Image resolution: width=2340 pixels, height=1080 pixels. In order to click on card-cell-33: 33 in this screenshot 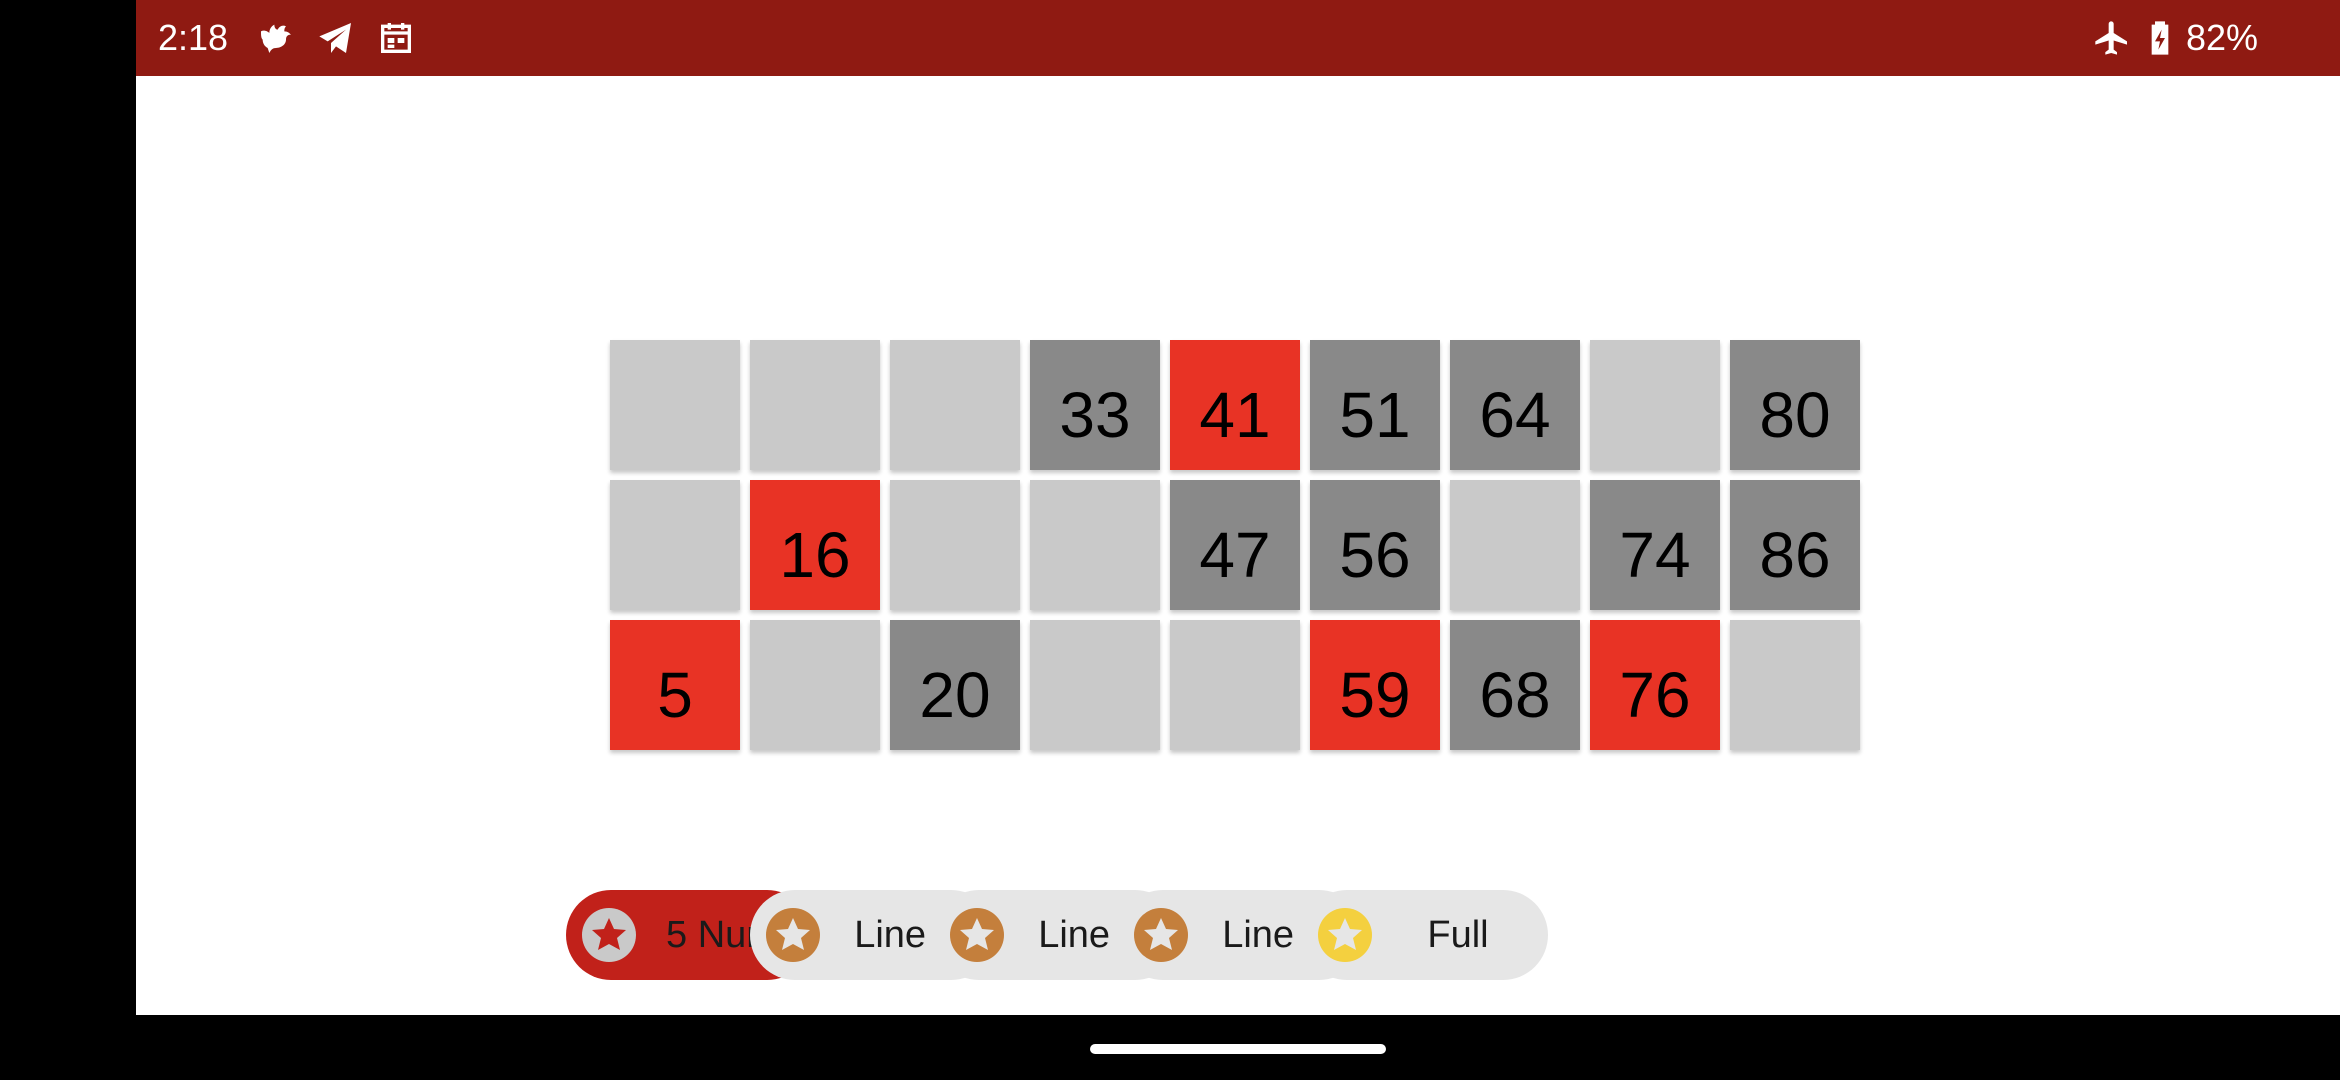, I will do `click(1095, 405)`.